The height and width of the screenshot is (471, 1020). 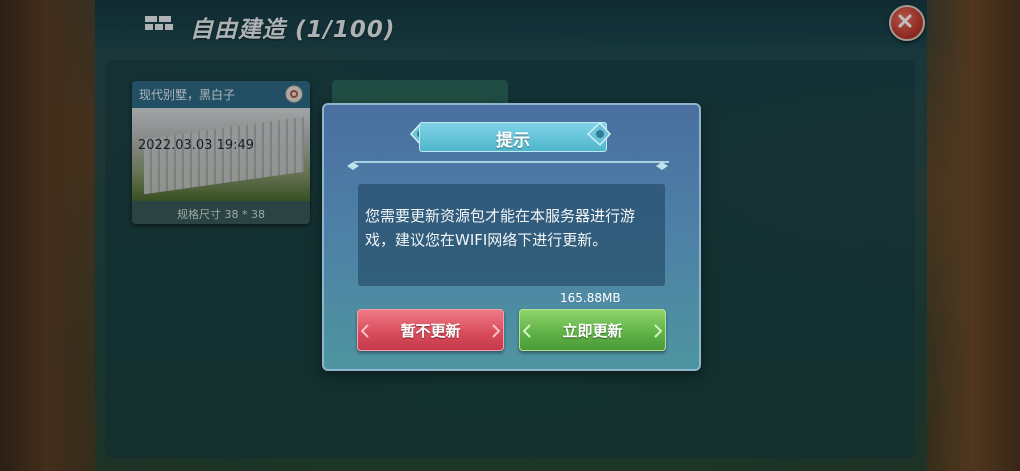 I want to click on dialog-divider, so click(x=511, y=162).